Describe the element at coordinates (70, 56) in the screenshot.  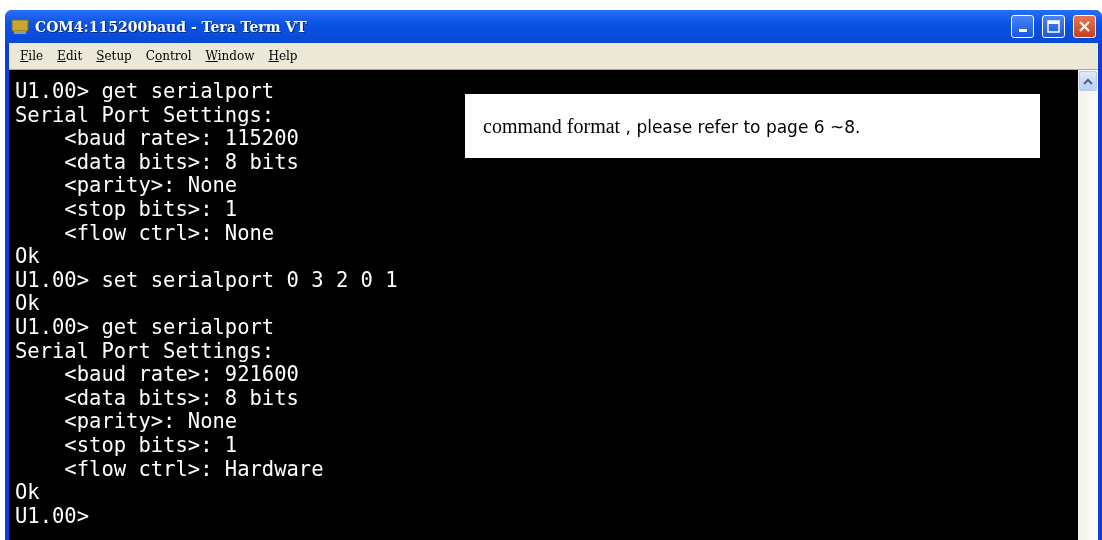
I see `menu-item: Edit` at that location.